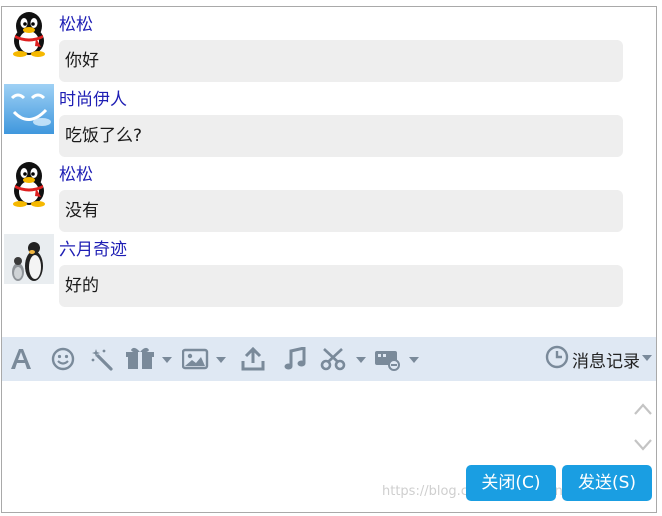 This screenshot has width=662, height=516. Describe the element at coordinates (344, 359) in the screenshot. I see `screenshot-scissors-icon` at that location.